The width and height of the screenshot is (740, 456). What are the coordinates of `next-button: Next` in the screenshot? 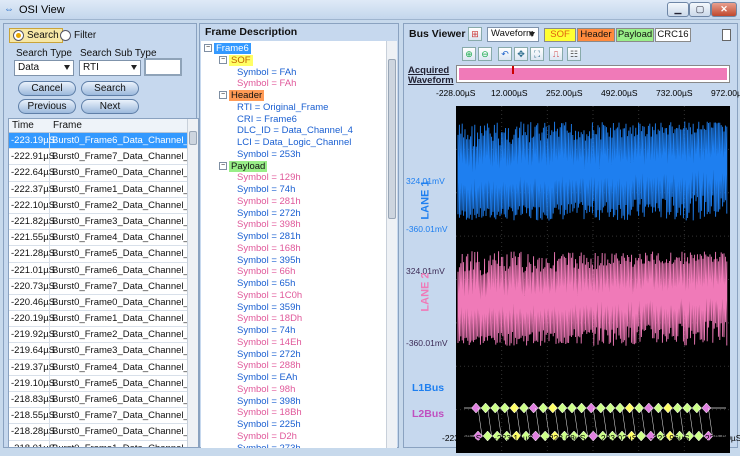 It's located at (110, 106).